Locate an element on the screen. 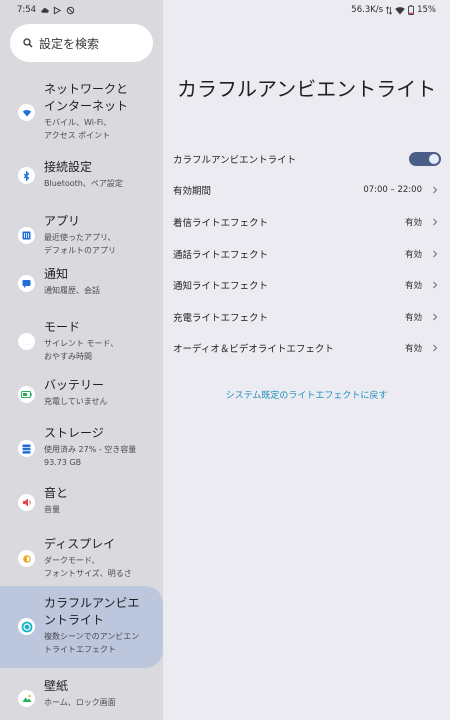 Image resolution: width=450 pixels, height=720 pixels. sidebar-item-ambient-light: カラフルアンビエ ントライト 複数シーンでのアンビエン トライトエフェクト is located at coordinates (81, 627).